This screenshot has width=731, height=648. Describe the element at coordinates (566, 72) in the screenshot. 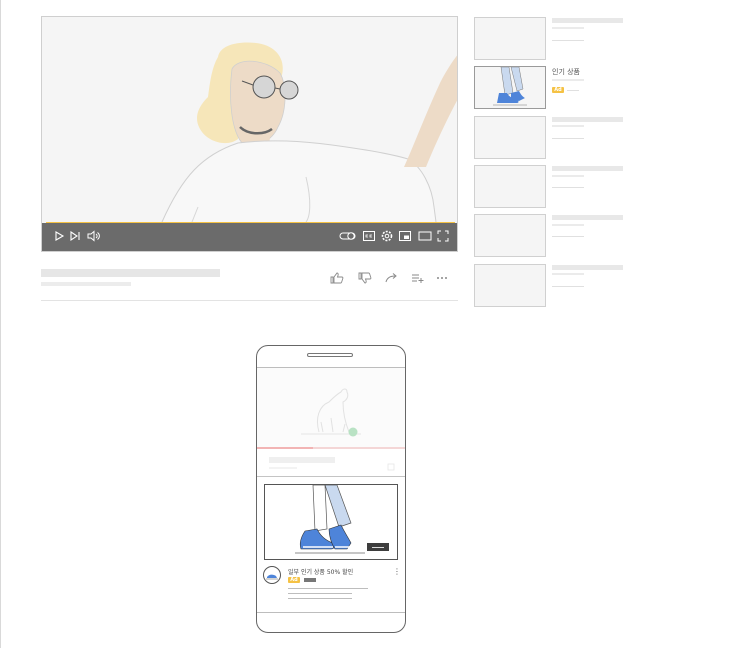

I see `sponsored-title: 인기 상품` at that location.